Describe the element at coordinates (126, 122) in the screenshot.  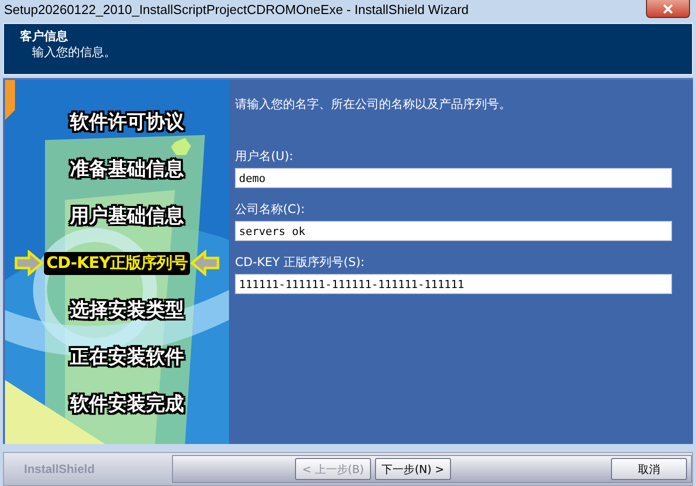
I see `step-label: 软件许可协议` at that location.